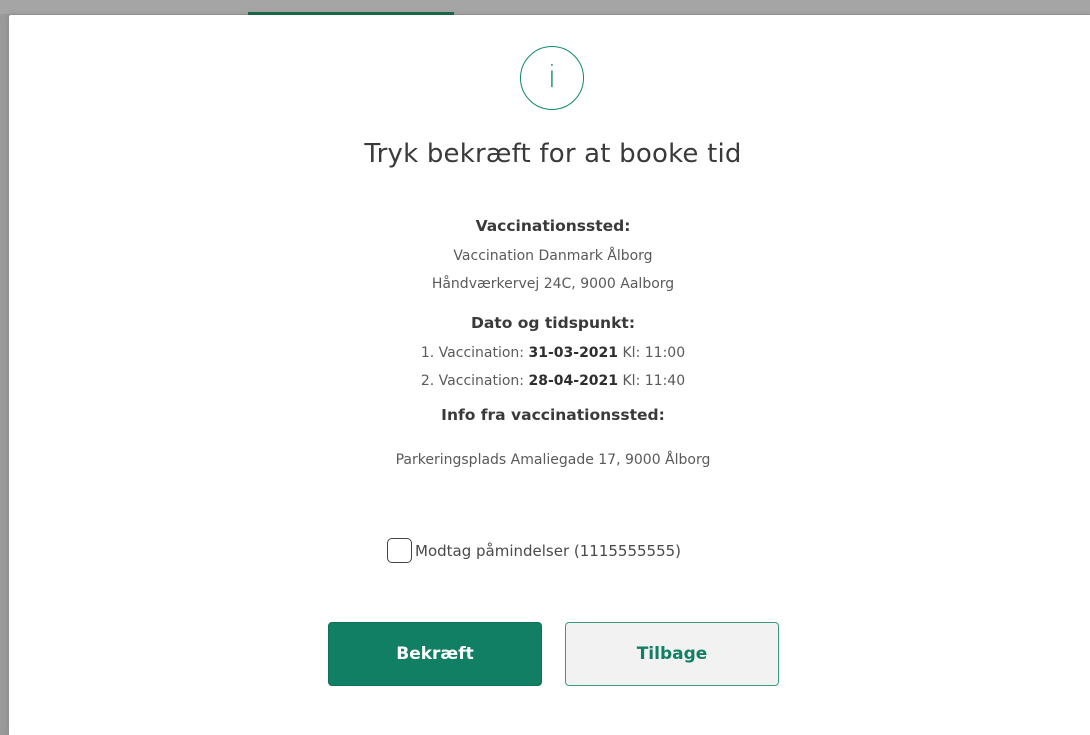  What do you see at coordinates (399, 550) in the screenshot?
I see `reminder-checkbox` at bounding box center [399, 550].